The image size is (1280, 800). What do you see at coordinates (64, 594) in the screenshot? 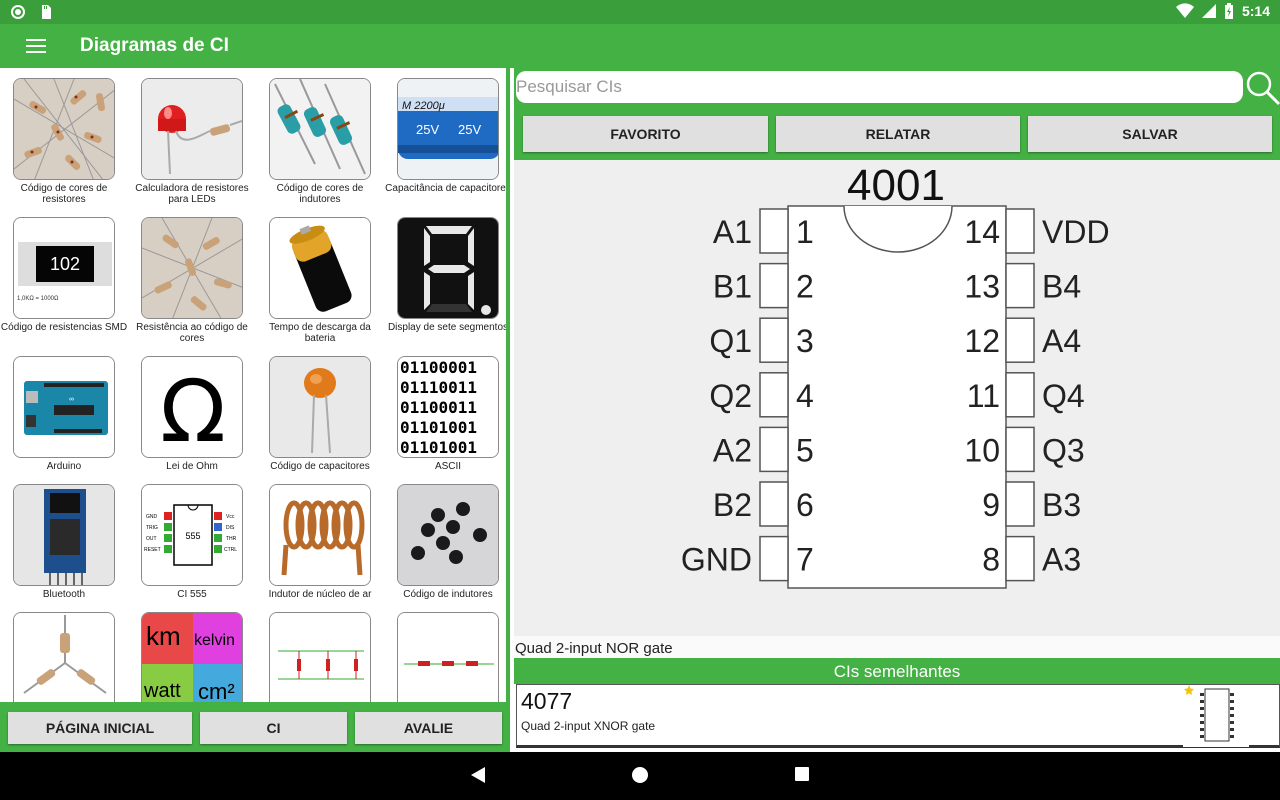
I see `tile-caption: Bluetooth` at bounding box center [64, 594].